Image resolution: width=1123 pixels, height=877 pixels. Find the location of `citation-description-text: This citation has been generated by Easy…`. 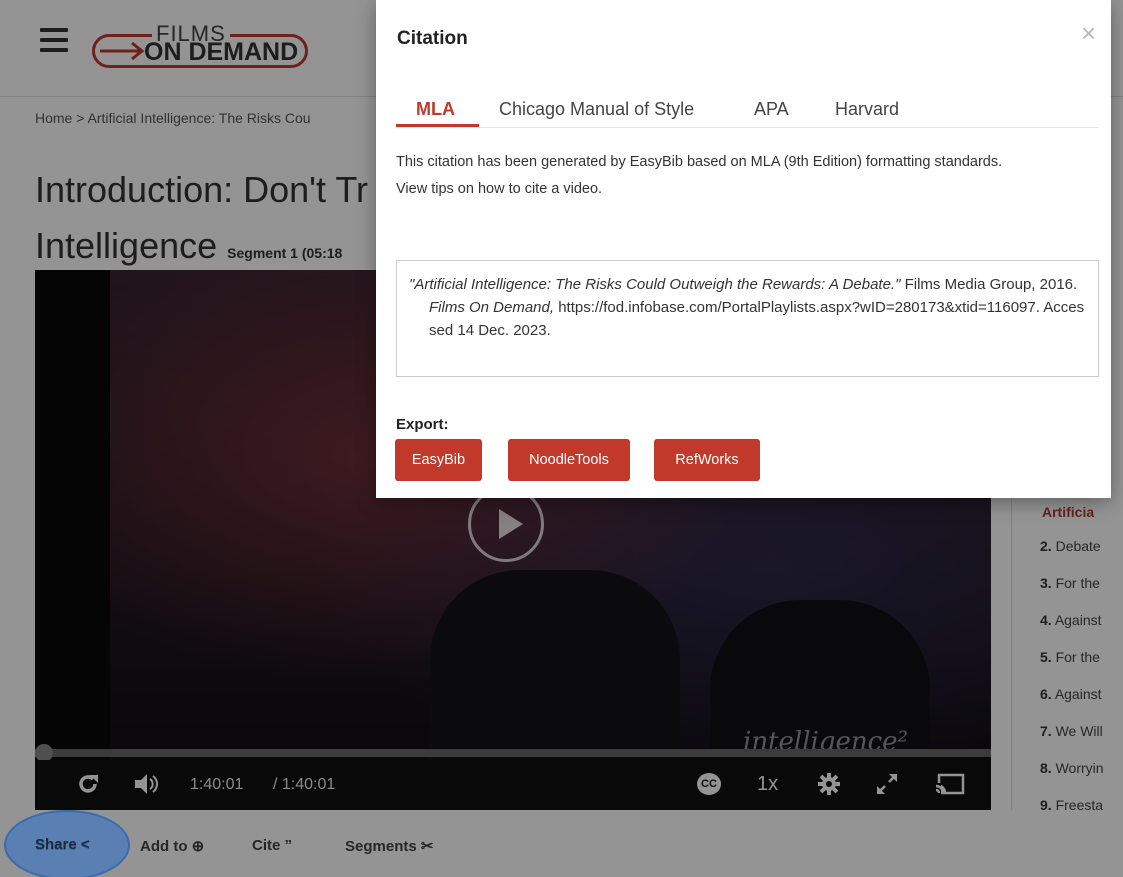

citation-description-text: This citation has been generated by Easy… is located at coordinates (699, 162).